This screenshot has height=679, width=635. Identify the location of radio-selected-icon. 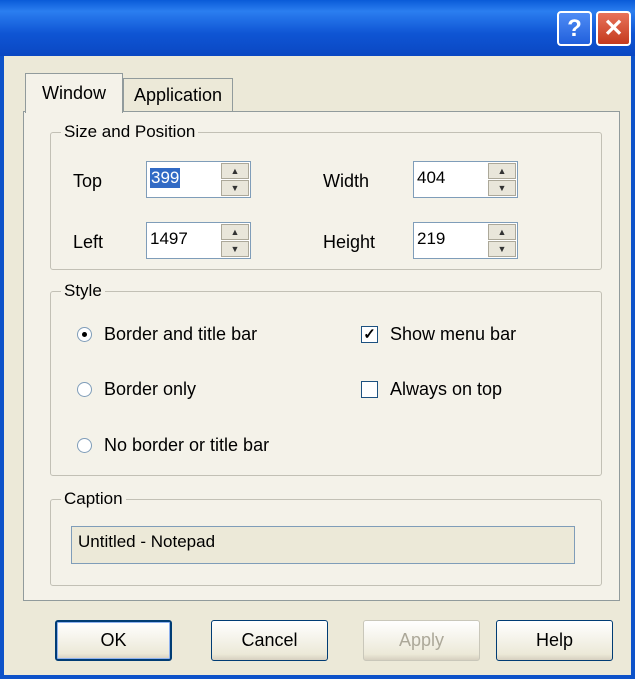
(84, 334).